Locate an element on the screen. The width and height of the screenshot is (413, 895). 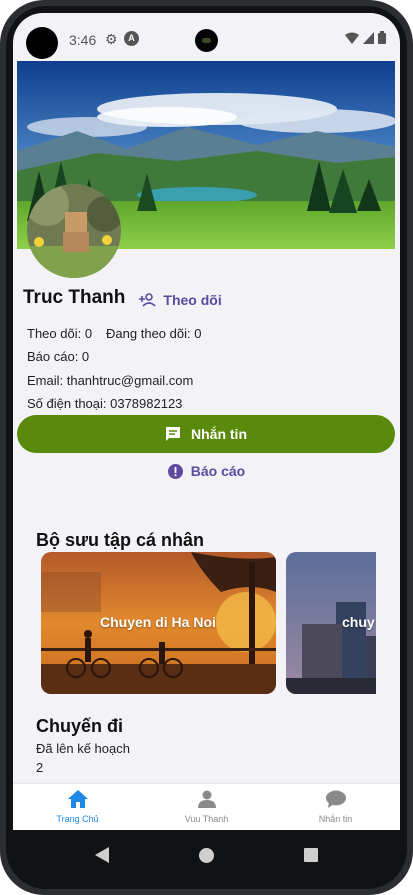
collection-card-label: chuy is located at coordinates (358, 622).